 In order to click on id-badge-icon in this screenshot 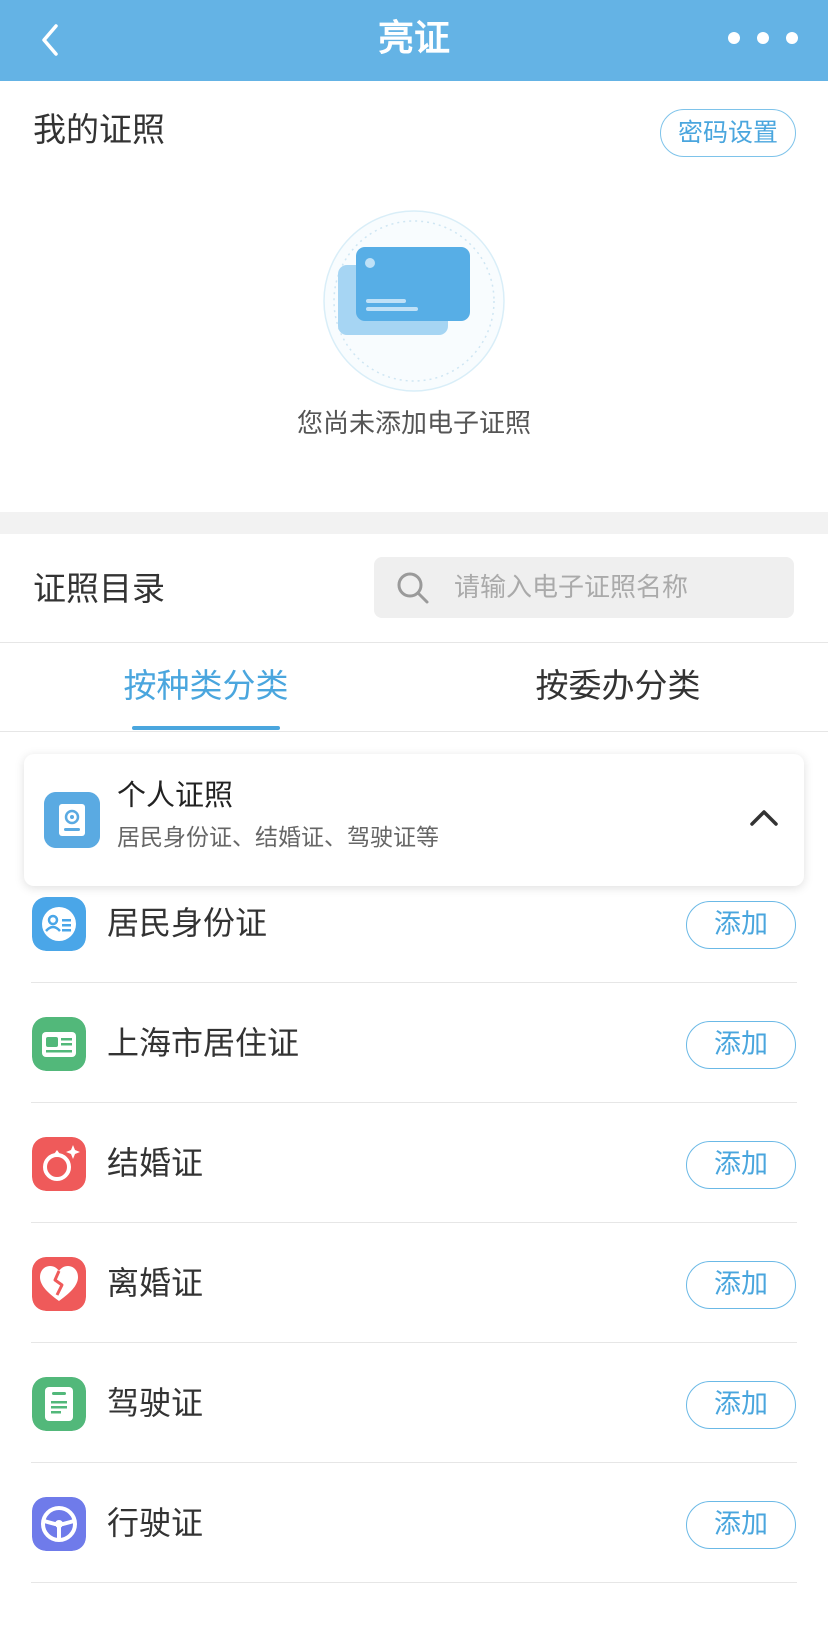, I will do `click(72, 820)`.